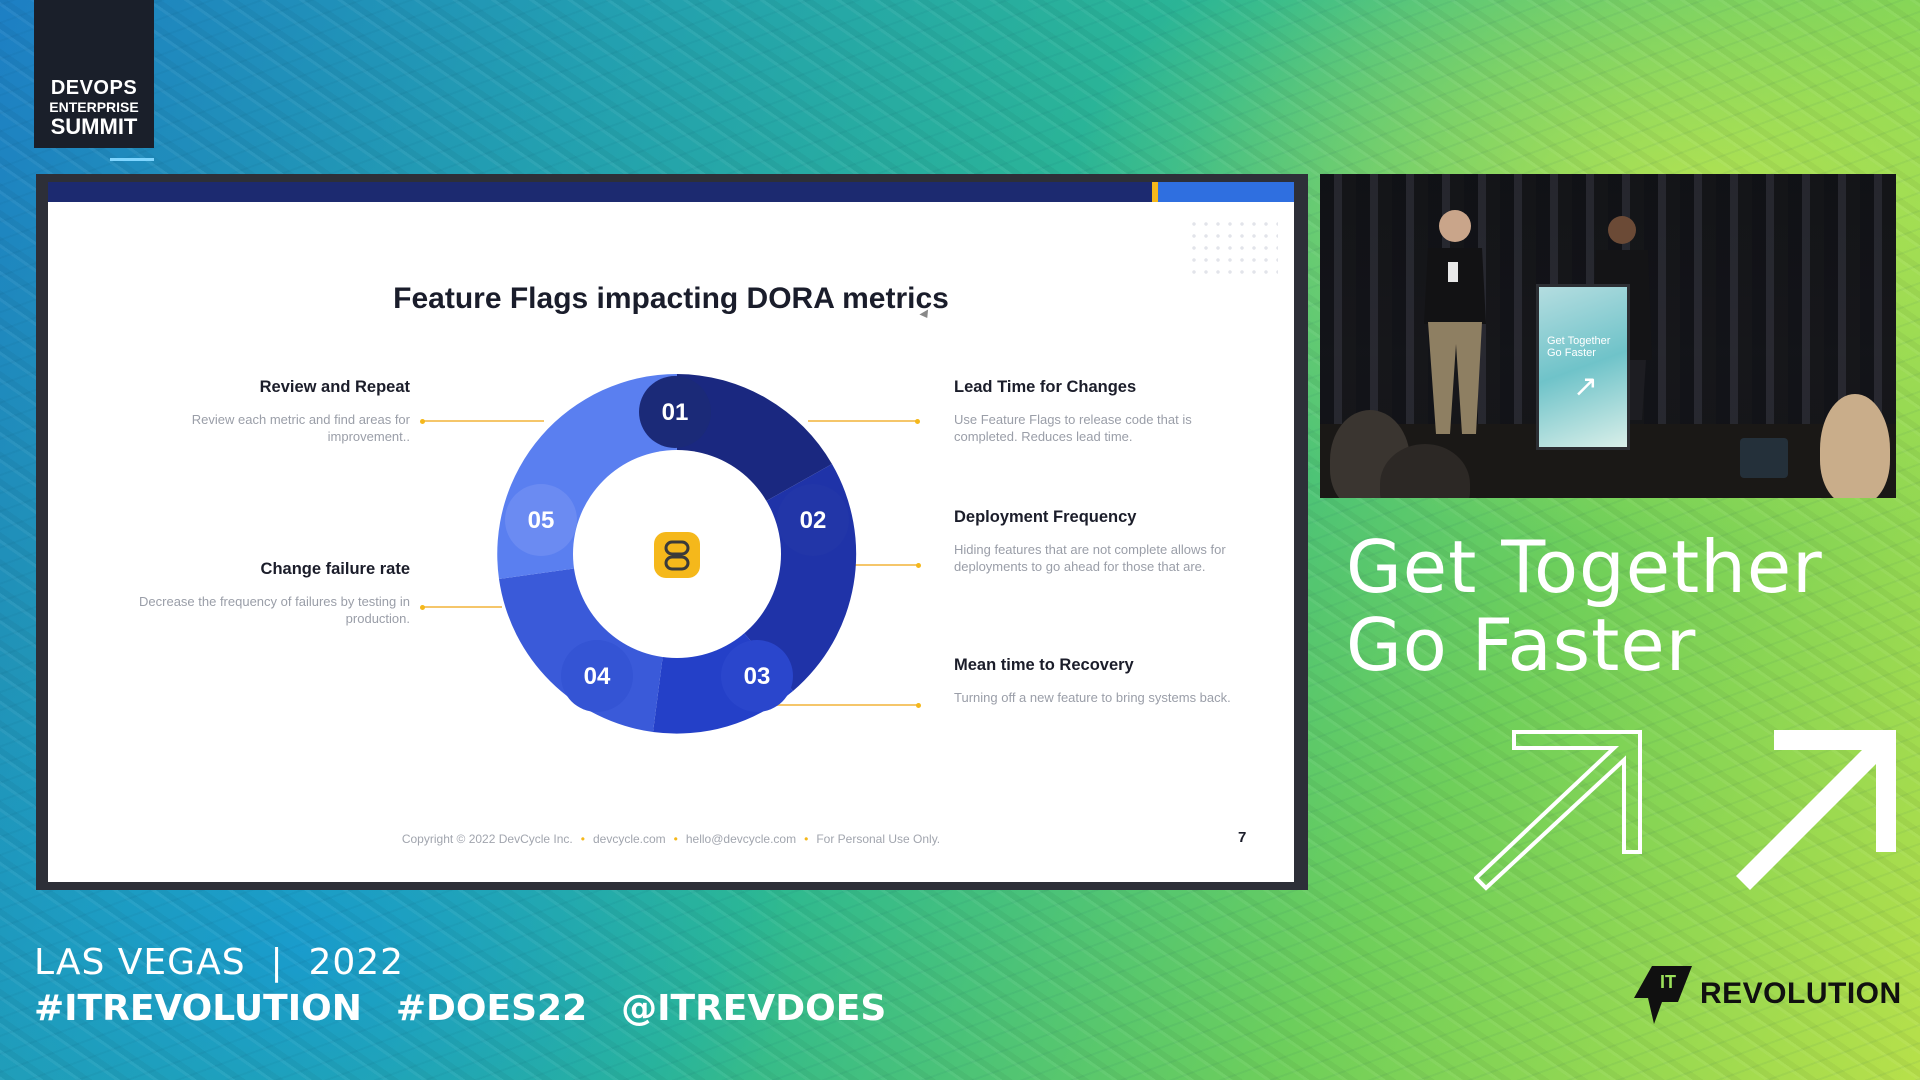 This screenshot has height=1080, width=1920. Describe the element at coordinates (1571, 353) in the screenshot. I see `podium-line-2: Go Faster` at that location.